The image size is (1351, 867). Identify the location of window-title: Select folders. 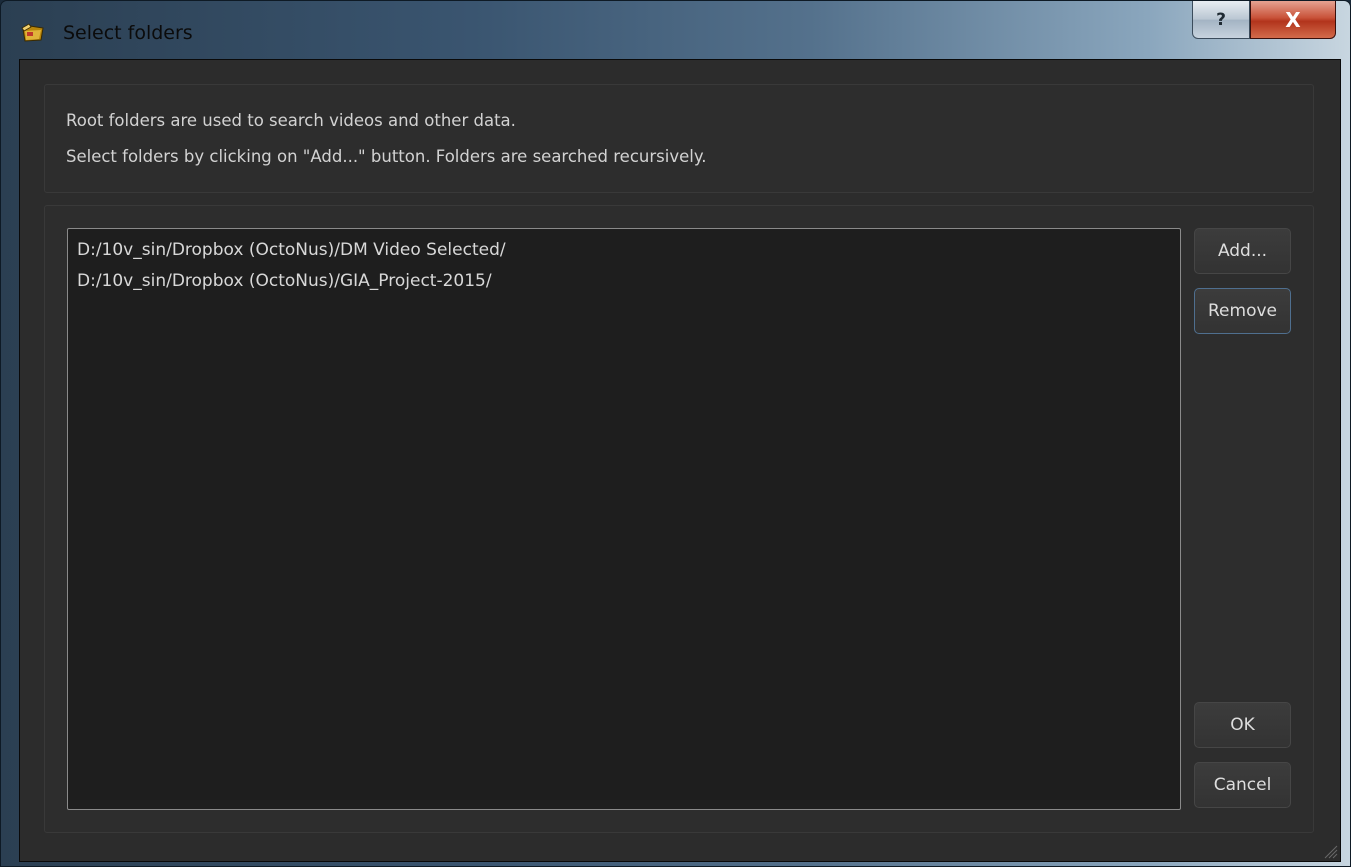
(128, 33).